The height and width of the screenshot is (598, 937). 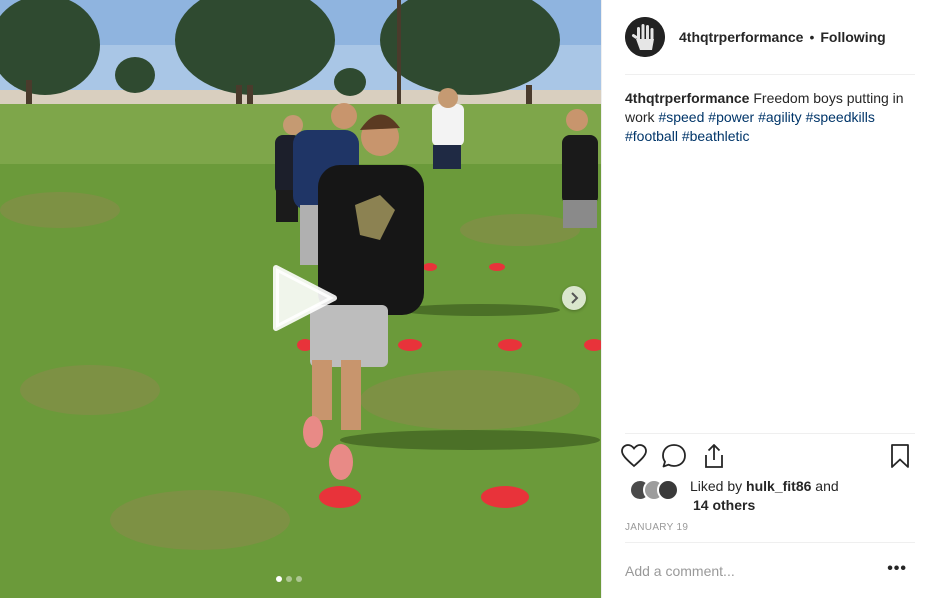 I want to click on play-icon, so click(x=304, y=298).